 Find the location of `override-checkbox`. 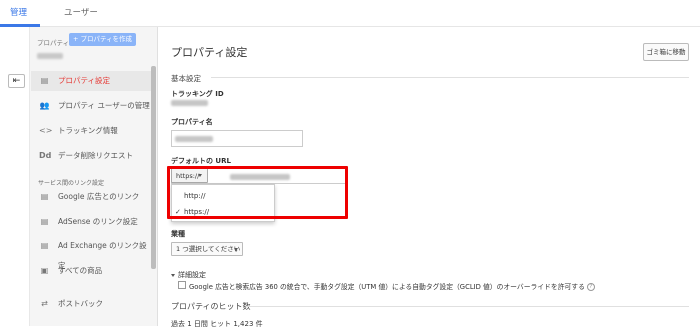

override-checkbox is located at coordinates (182, 285).